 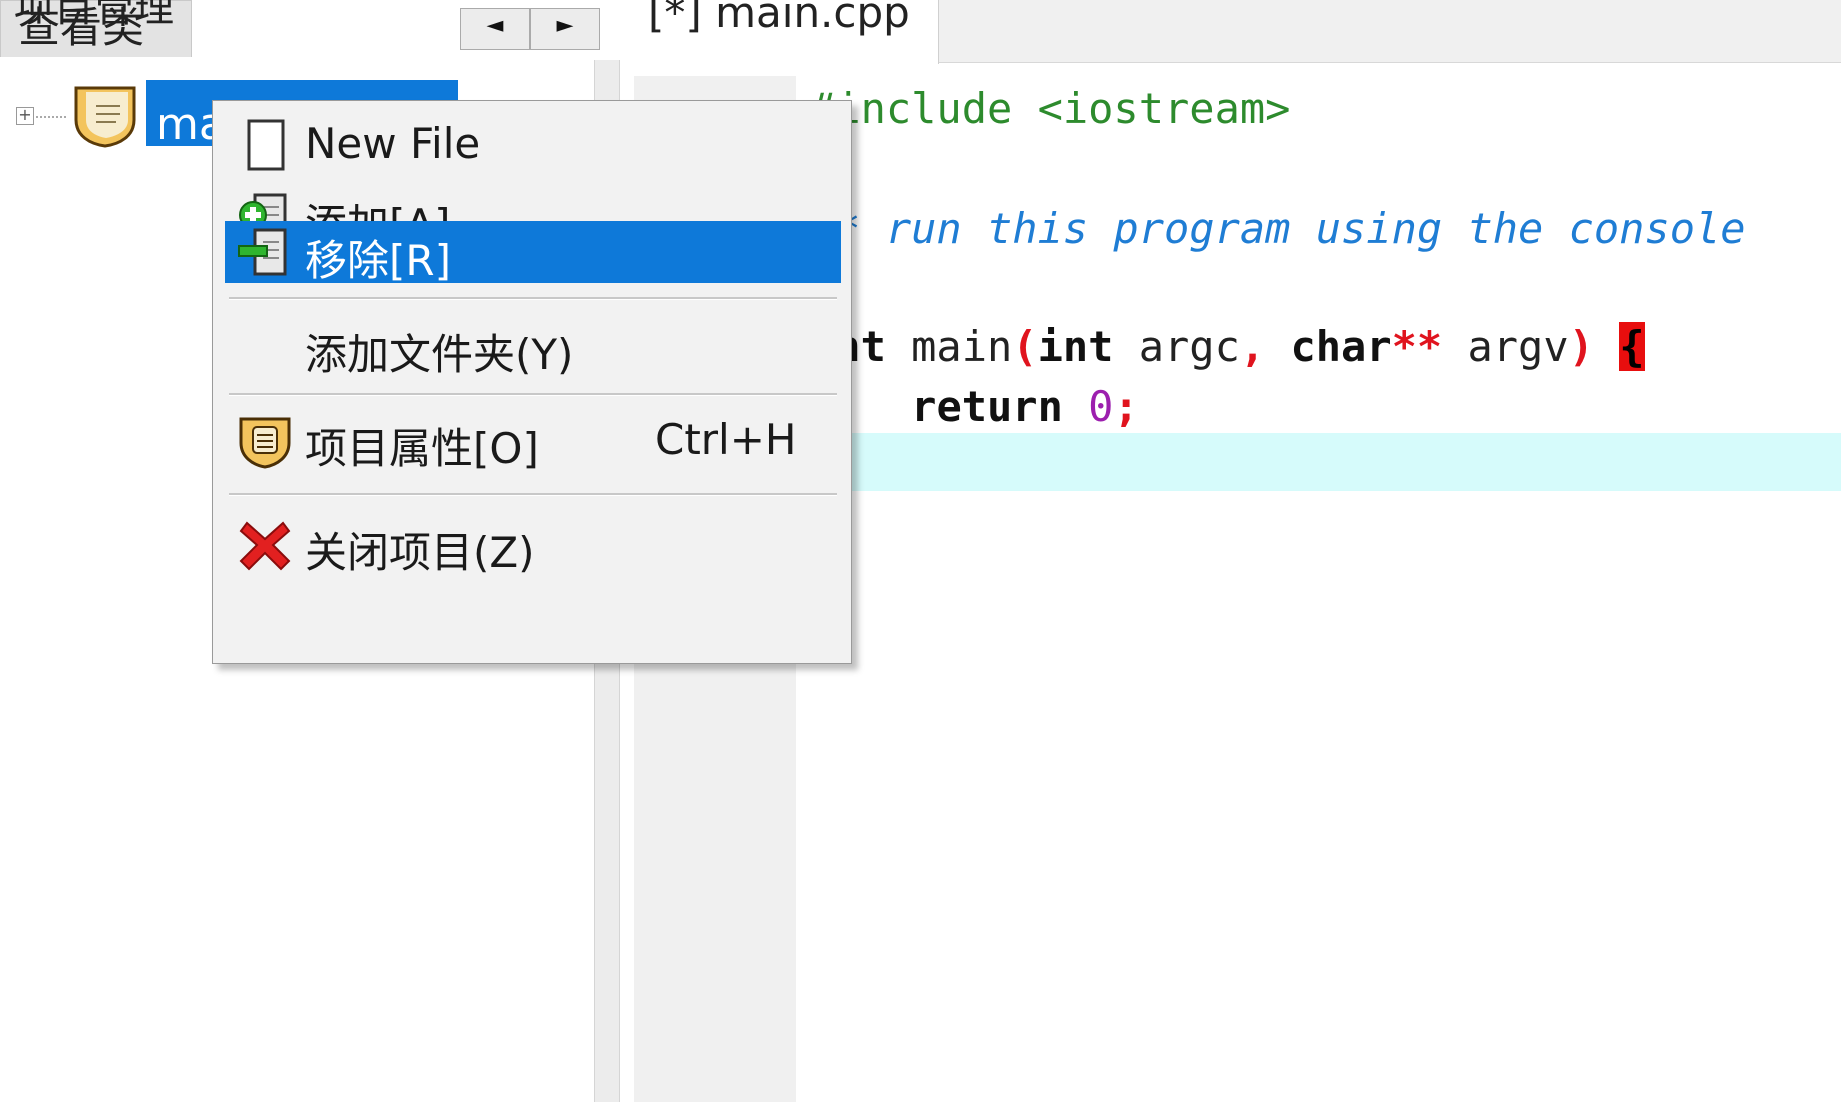 What do you see at coordinates (533, 145) in the screenshot?
I see `menu-item-new-file: New File` at bounding box center [533, 145].